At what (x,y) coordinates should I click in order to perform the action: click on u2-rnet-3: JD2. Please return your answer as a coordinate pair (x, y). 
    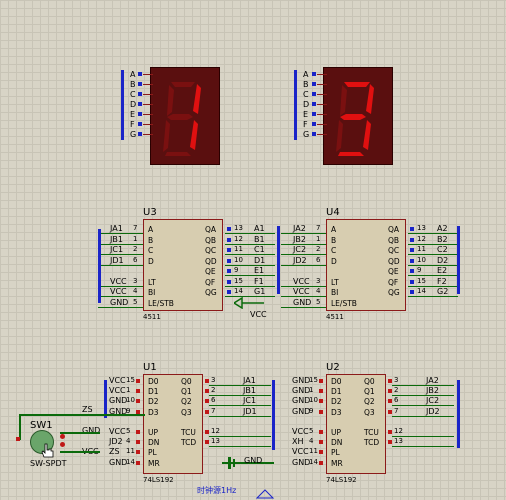
    Looking at the image, I should click on (433, 411).